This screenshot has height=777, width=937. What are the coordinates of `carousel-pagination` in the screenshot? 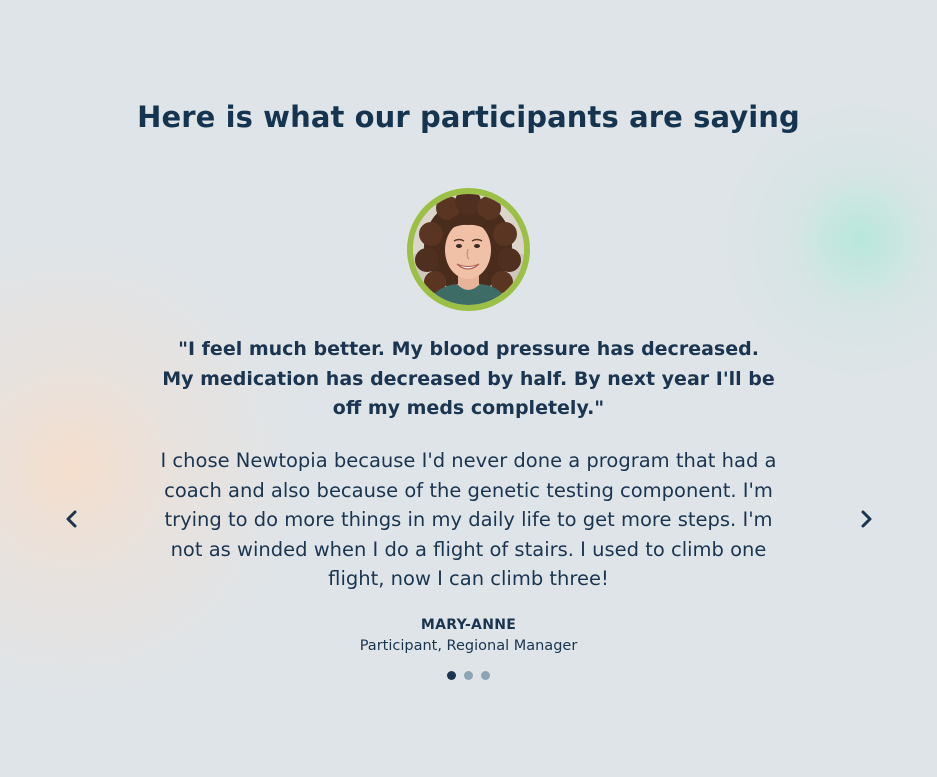 It's located at (468, 676).